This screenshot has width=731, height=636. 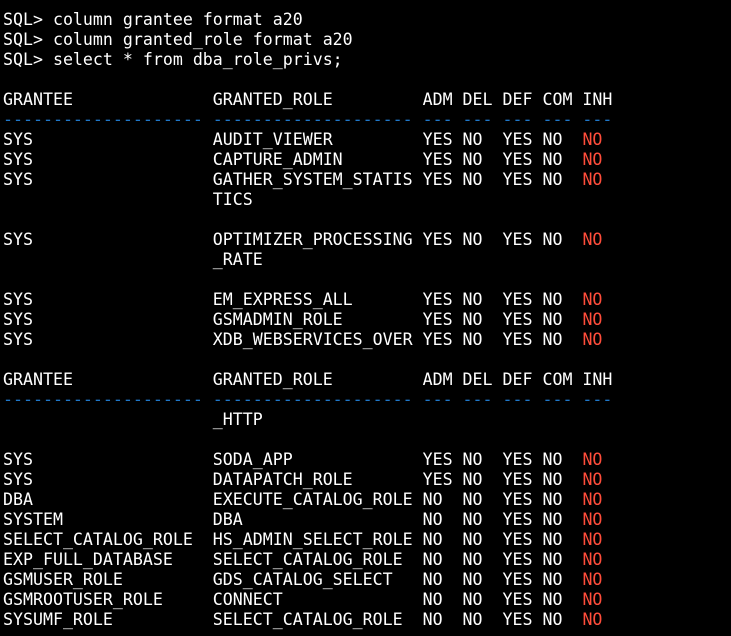 I want to click on row-columns: SYS CAPTURE_ADMIN YES NO YES NO, so click(x=293, y=159).